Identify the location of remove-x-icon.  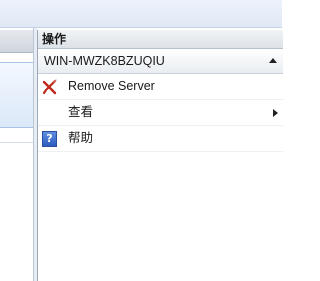
(50, 87).